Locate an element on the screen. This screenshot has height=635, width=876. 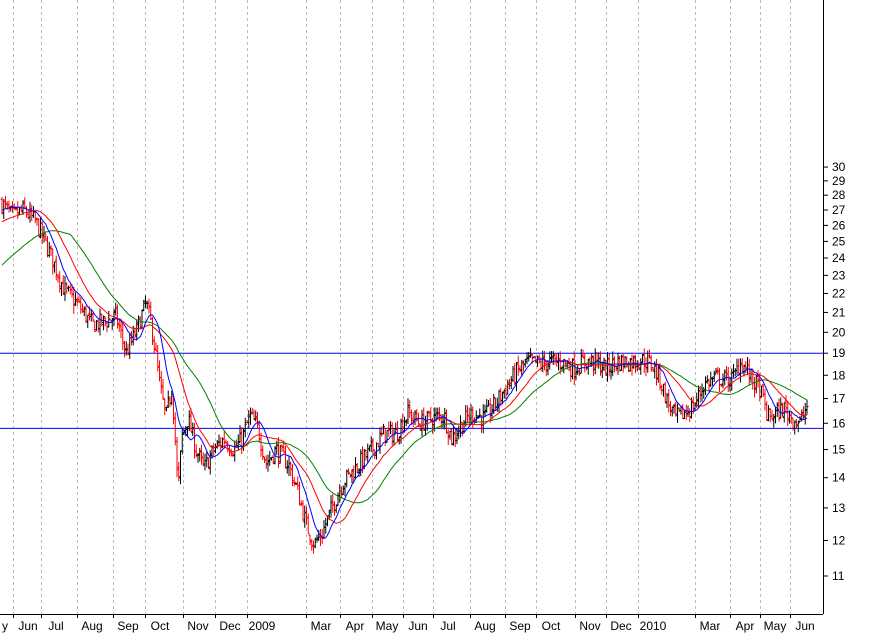
y-tick-label: 27 is located at coordinates (839, 210).